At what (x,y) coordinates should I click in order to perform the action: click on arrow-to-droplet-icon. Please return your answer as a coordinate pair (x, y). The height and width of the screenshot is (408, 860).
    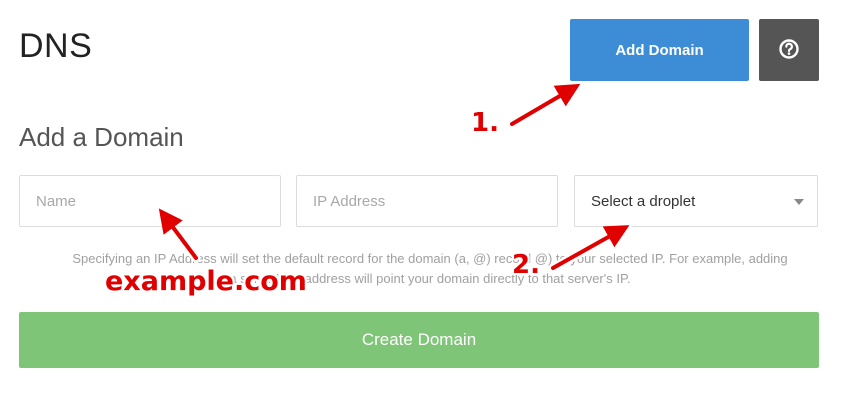
    Looking at the image, I should click on (590, 247).